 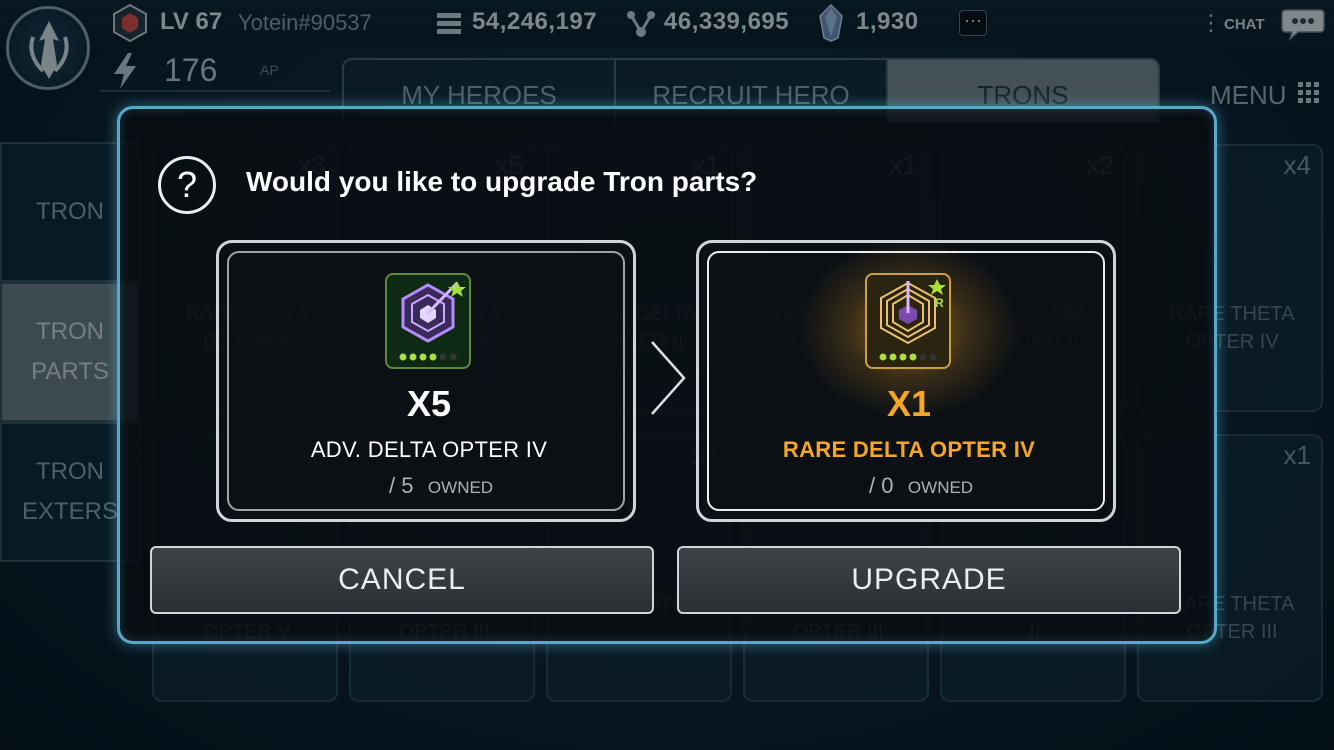 What do you see at coordinates (429, 449) in the screenshot?
I see `source-part-name: ADV. DELTA OPTER IV` at bounding box center [429, 449].